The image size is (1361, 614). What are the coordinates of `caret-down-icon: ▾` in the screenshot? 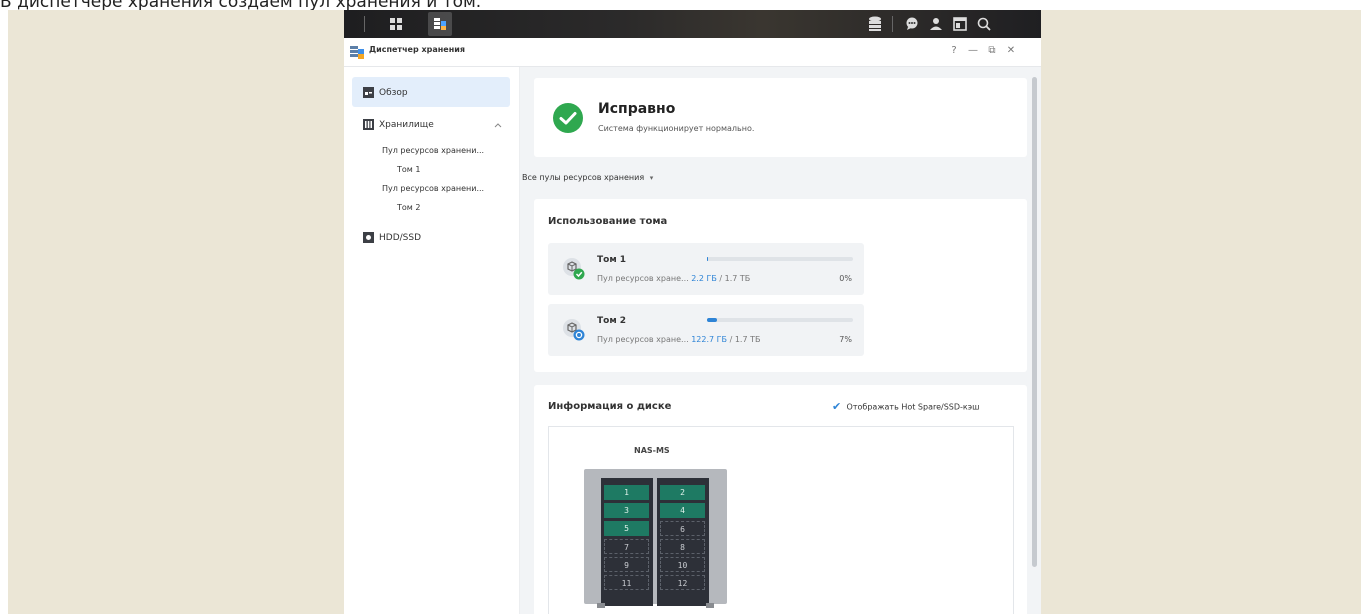 It's located at (651, 178).